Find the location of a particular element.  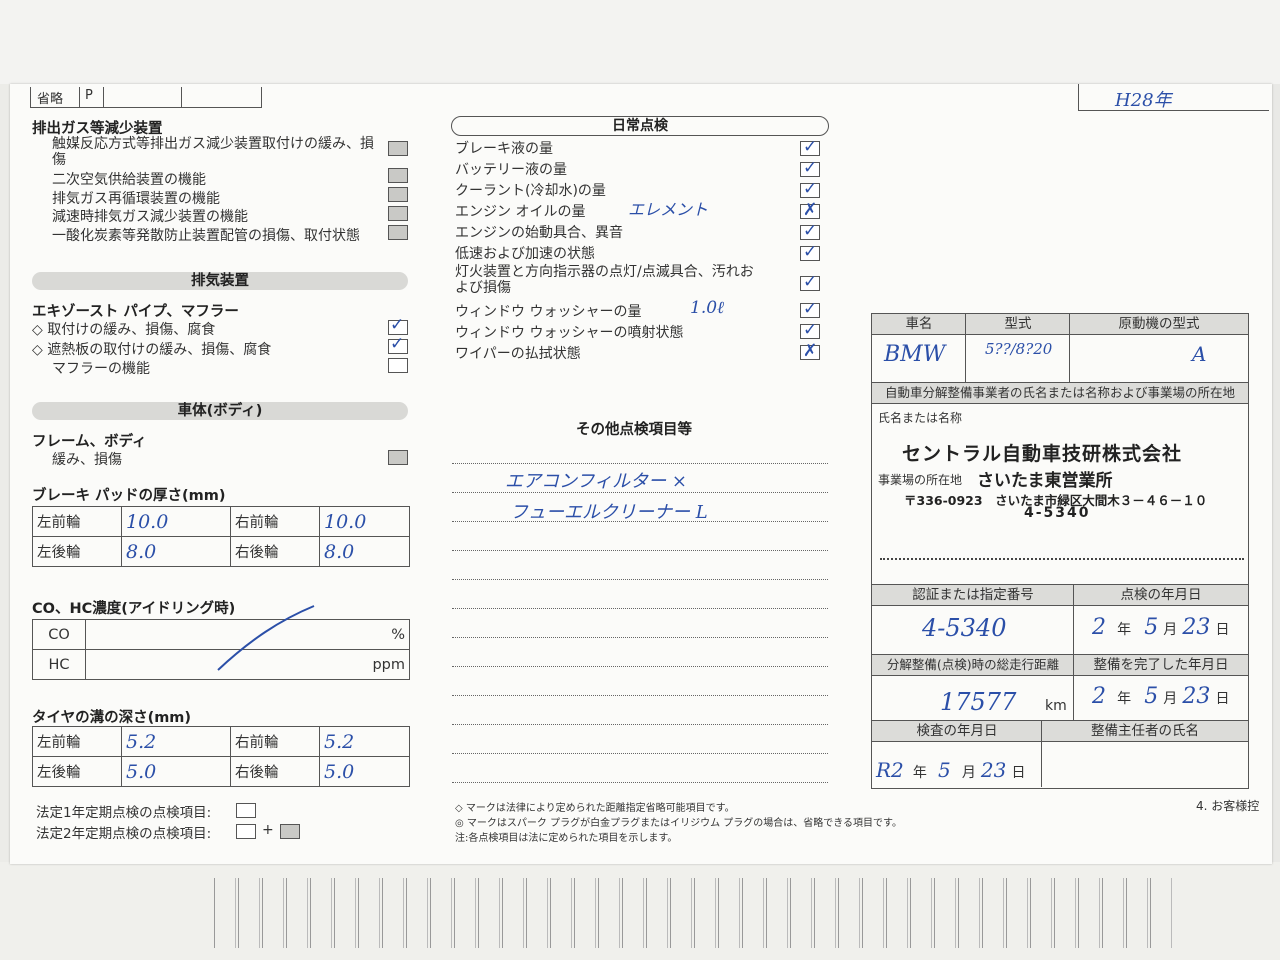

checkbox-daily-6: ✓ is located at coordinates (810, 252).